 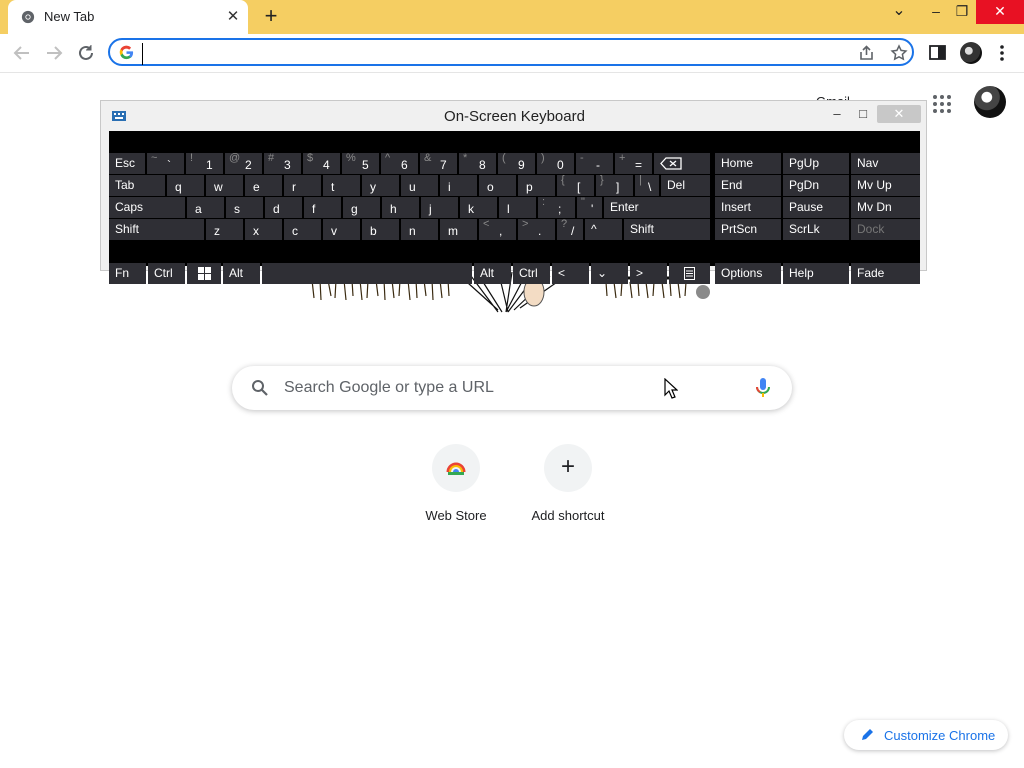 I want to click on osk-key: x, so click(x=263, y=229).